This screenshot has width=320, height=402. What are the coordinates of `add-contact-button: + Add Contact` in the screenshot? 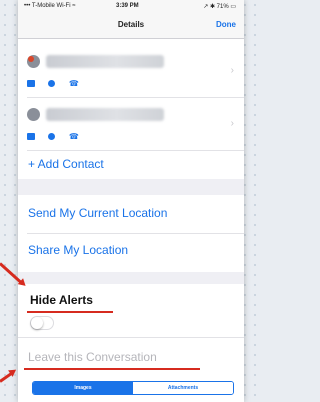 It's located at (66, 164).